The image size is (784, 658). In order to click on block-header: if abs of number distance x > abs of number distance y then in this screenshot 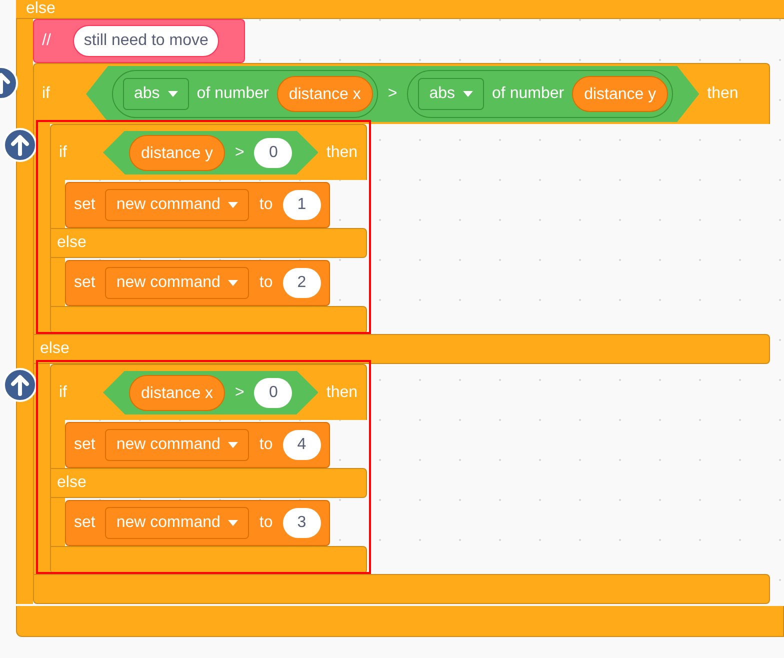, I will do `click(401, 93)`.